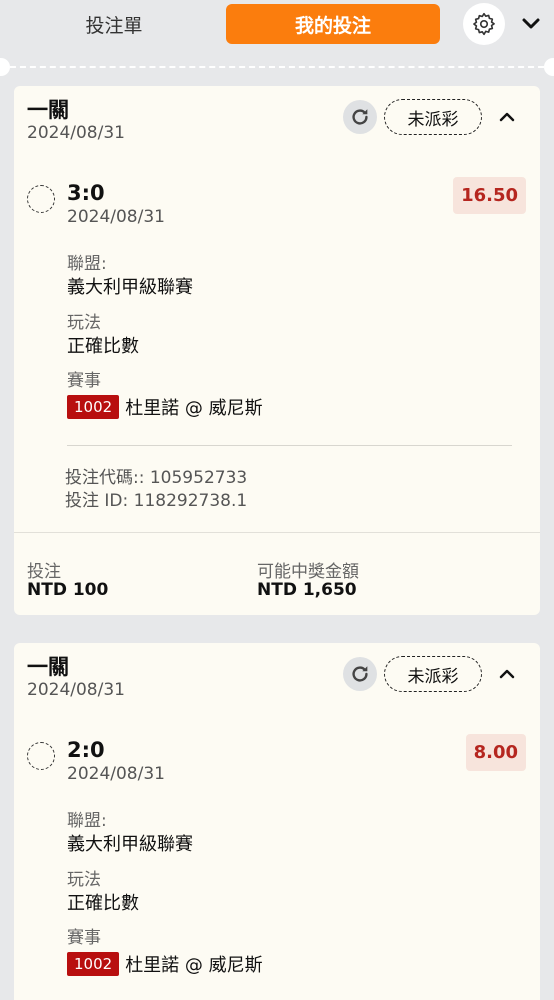 This screenshot has width=554, height=1000. What do you see at coordinates (307, 590) in the screenshot?
I see `potential-return-value: NTD 1,650` at bounding box center [307, 590].